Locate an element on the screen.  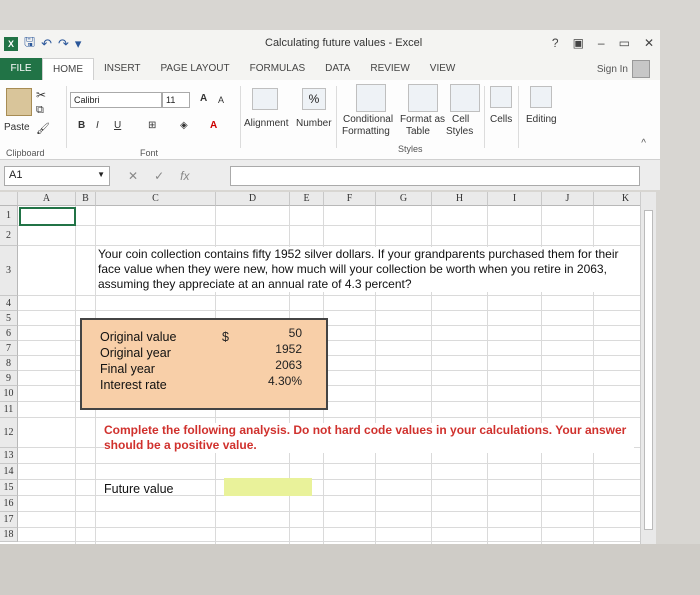
maximize-button: ▭ is located at coordinates (624, 43).